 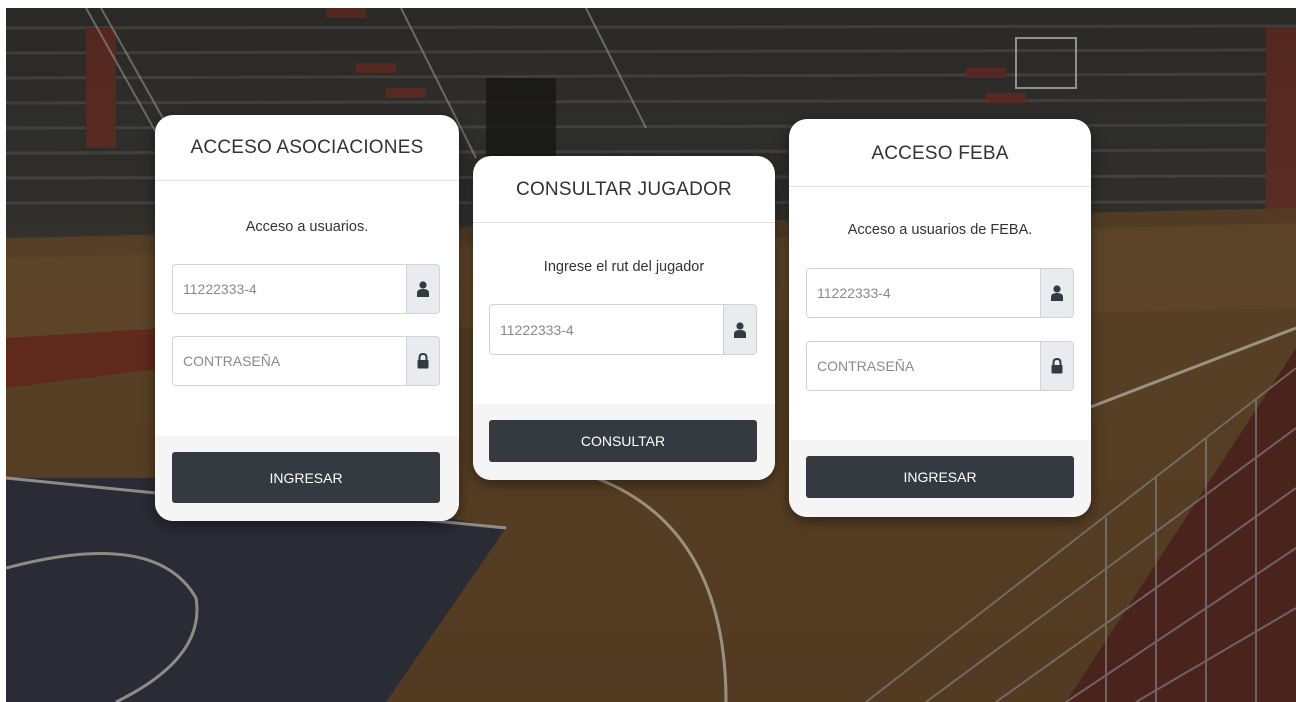 What do you see at coordinates (940, 230) in the screenshot?
I see `card-description: Acceso a usuarios de FEBA.` at bounding box center [940, 230].